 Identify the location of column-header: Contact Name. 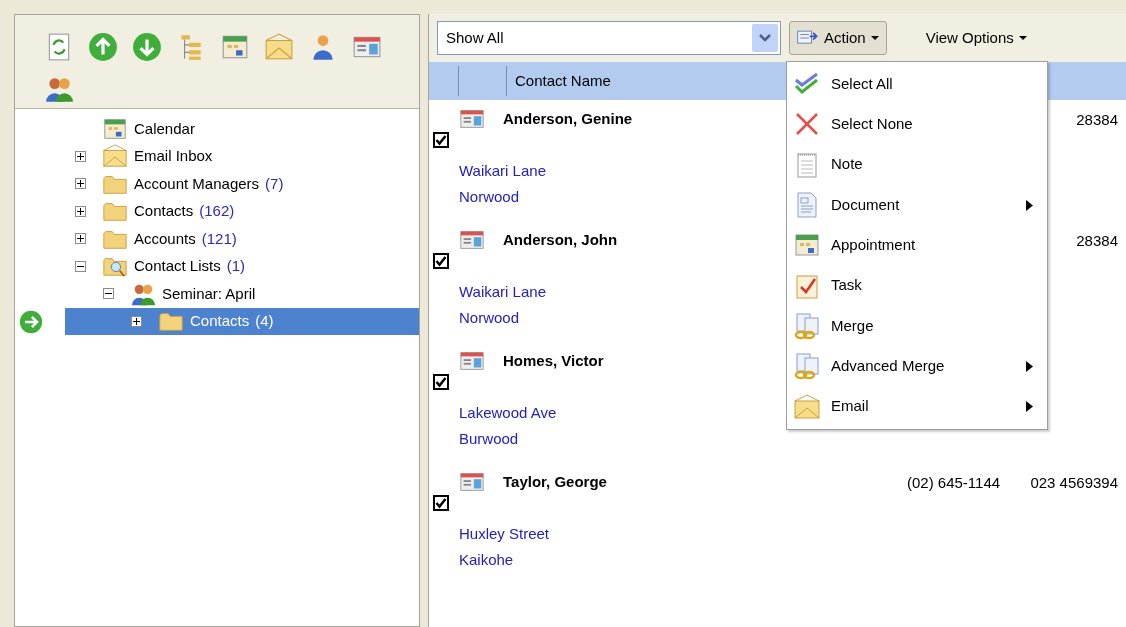
(559, 81).